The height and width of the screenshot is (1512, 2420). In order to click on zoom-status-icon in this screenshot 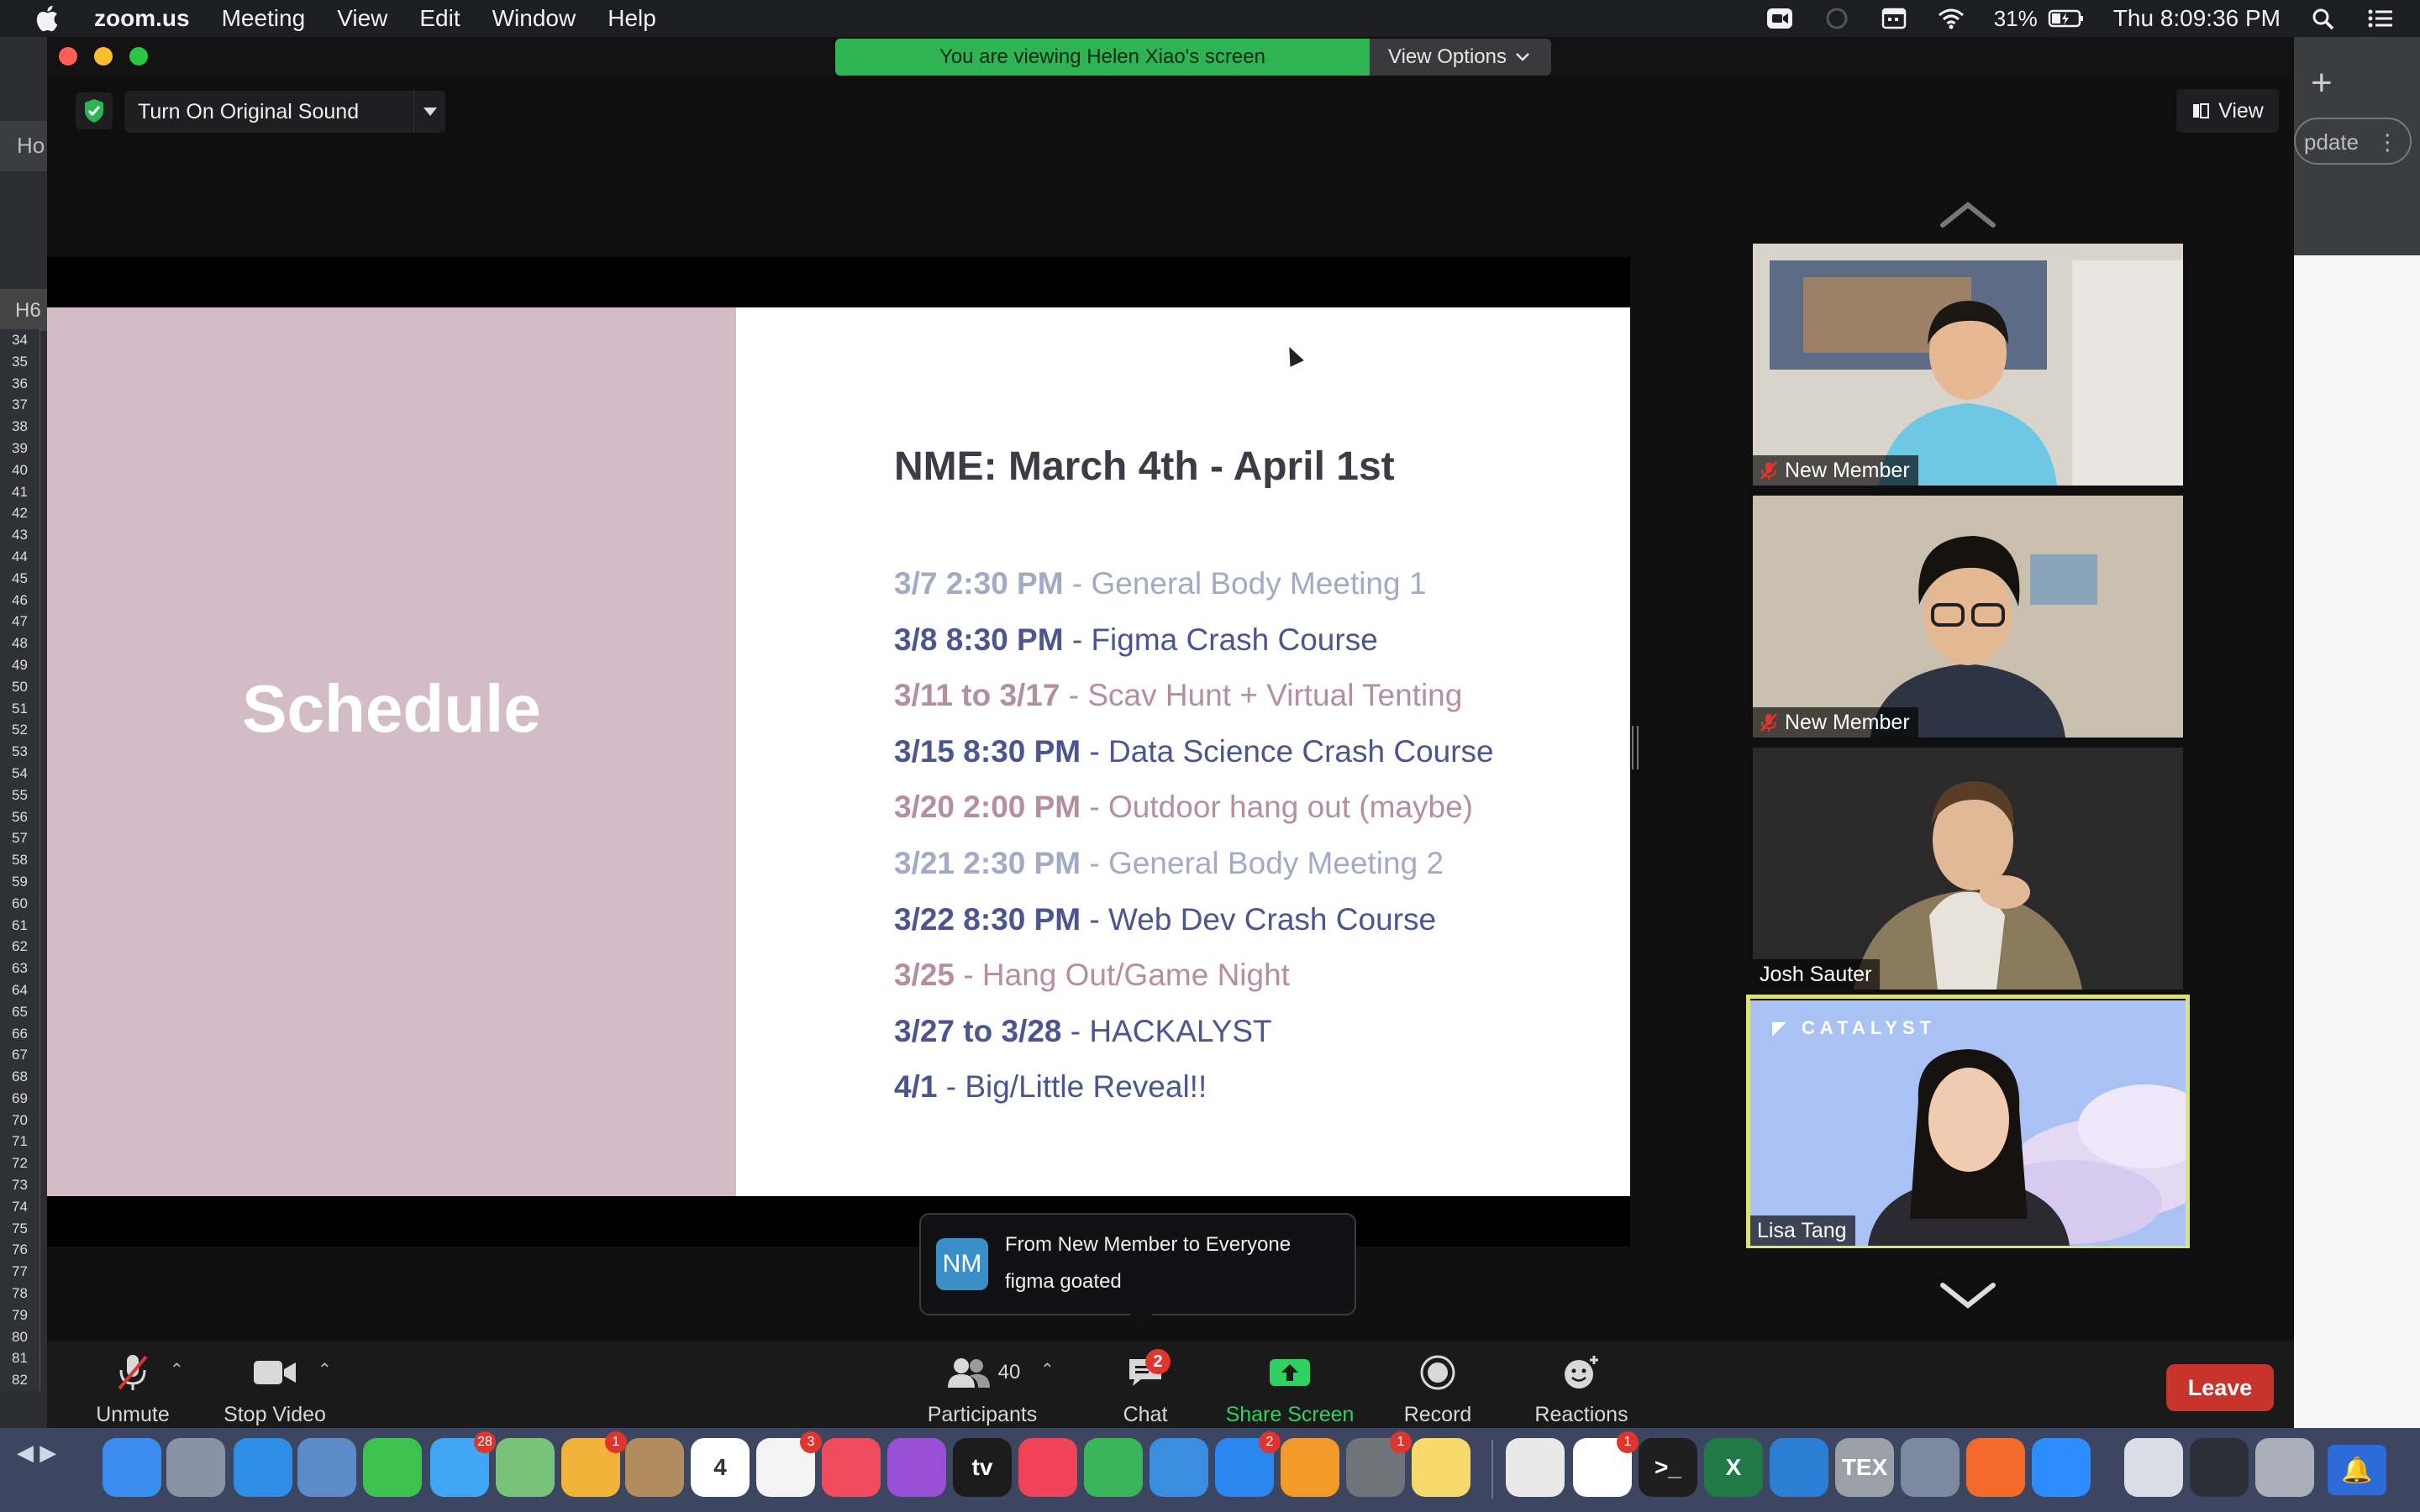, I will do `click(1780, 18)`.